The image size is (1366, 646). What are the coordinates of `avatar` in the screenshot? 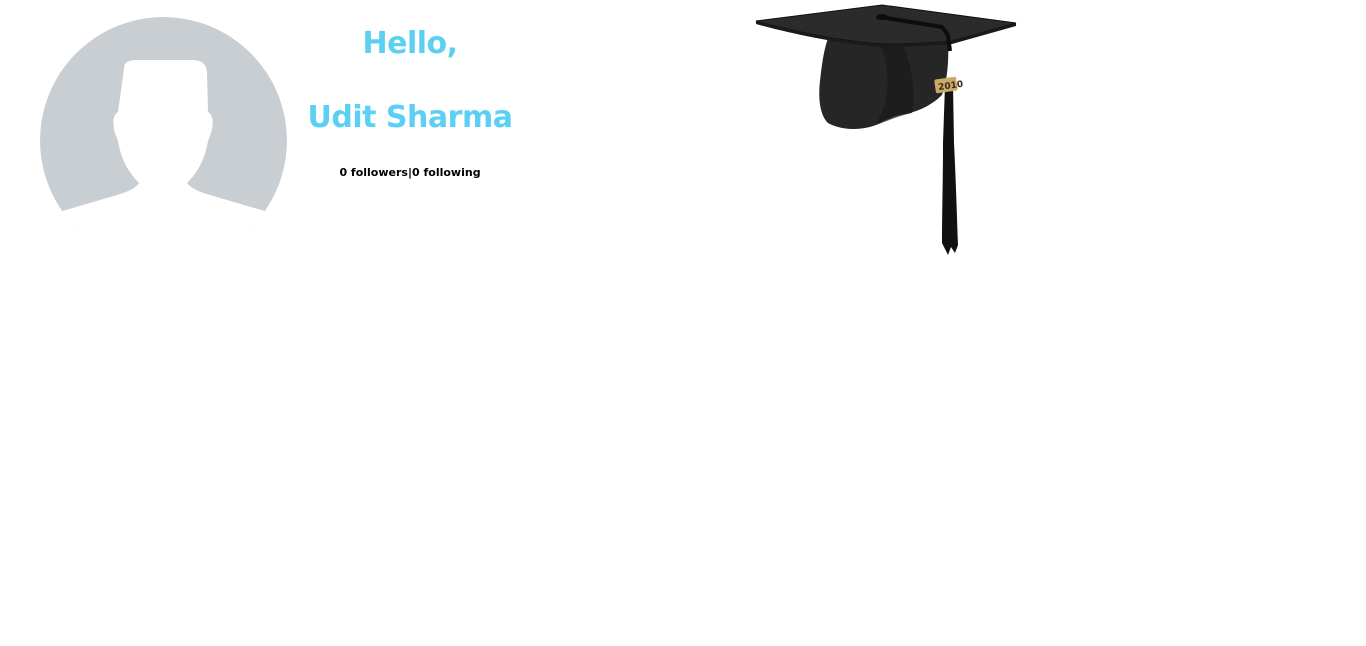 It's located at (163, 140).